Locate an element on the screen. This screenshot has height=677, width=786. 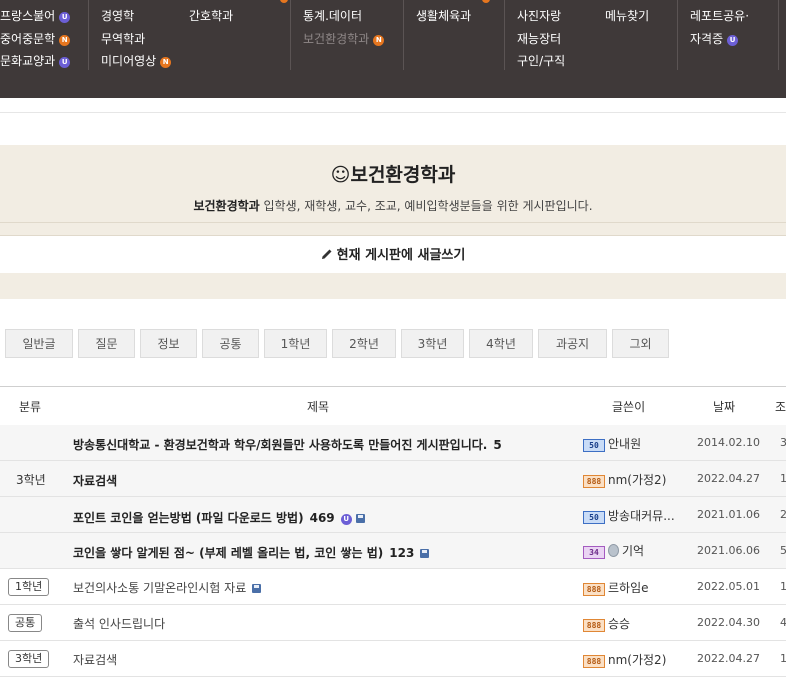
author-name: 승승 is located at coordinates (619, 624).